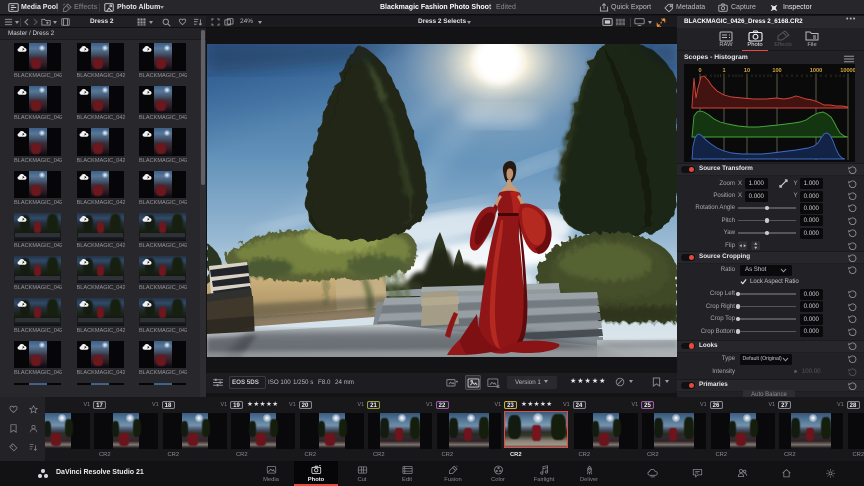 The image size is (864, 486). Describe the element at coordinates (847, 71) in the screenshot. I see `svg-text: 10000` at that location.